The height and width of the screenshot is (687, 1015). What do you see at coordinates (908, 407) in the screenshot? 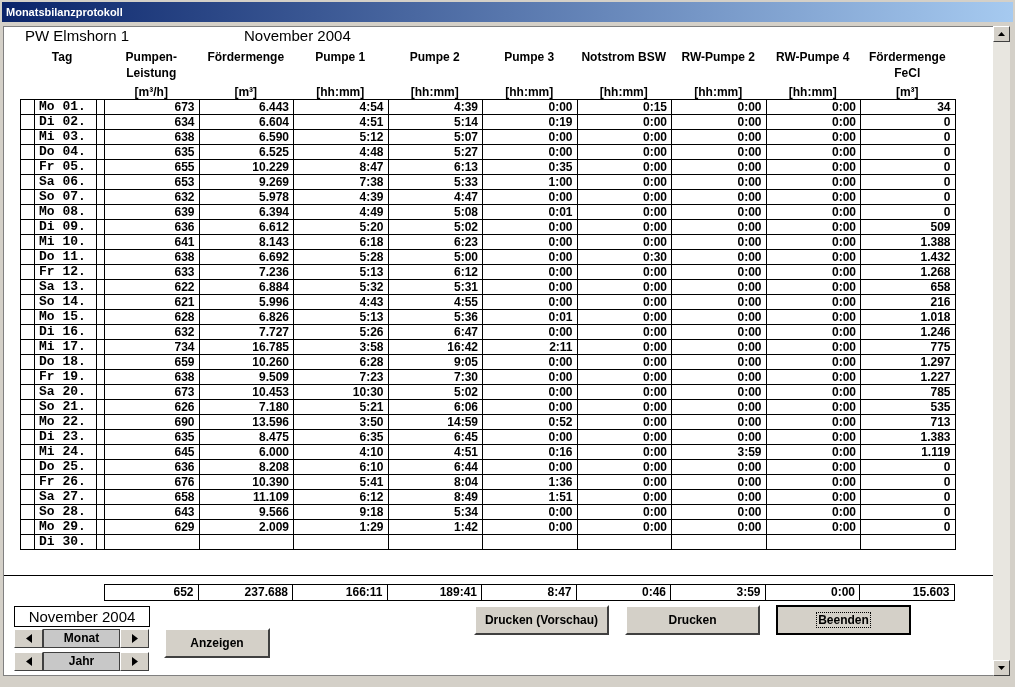
I see `table-cell: 535` at bounding box center [908, 407].